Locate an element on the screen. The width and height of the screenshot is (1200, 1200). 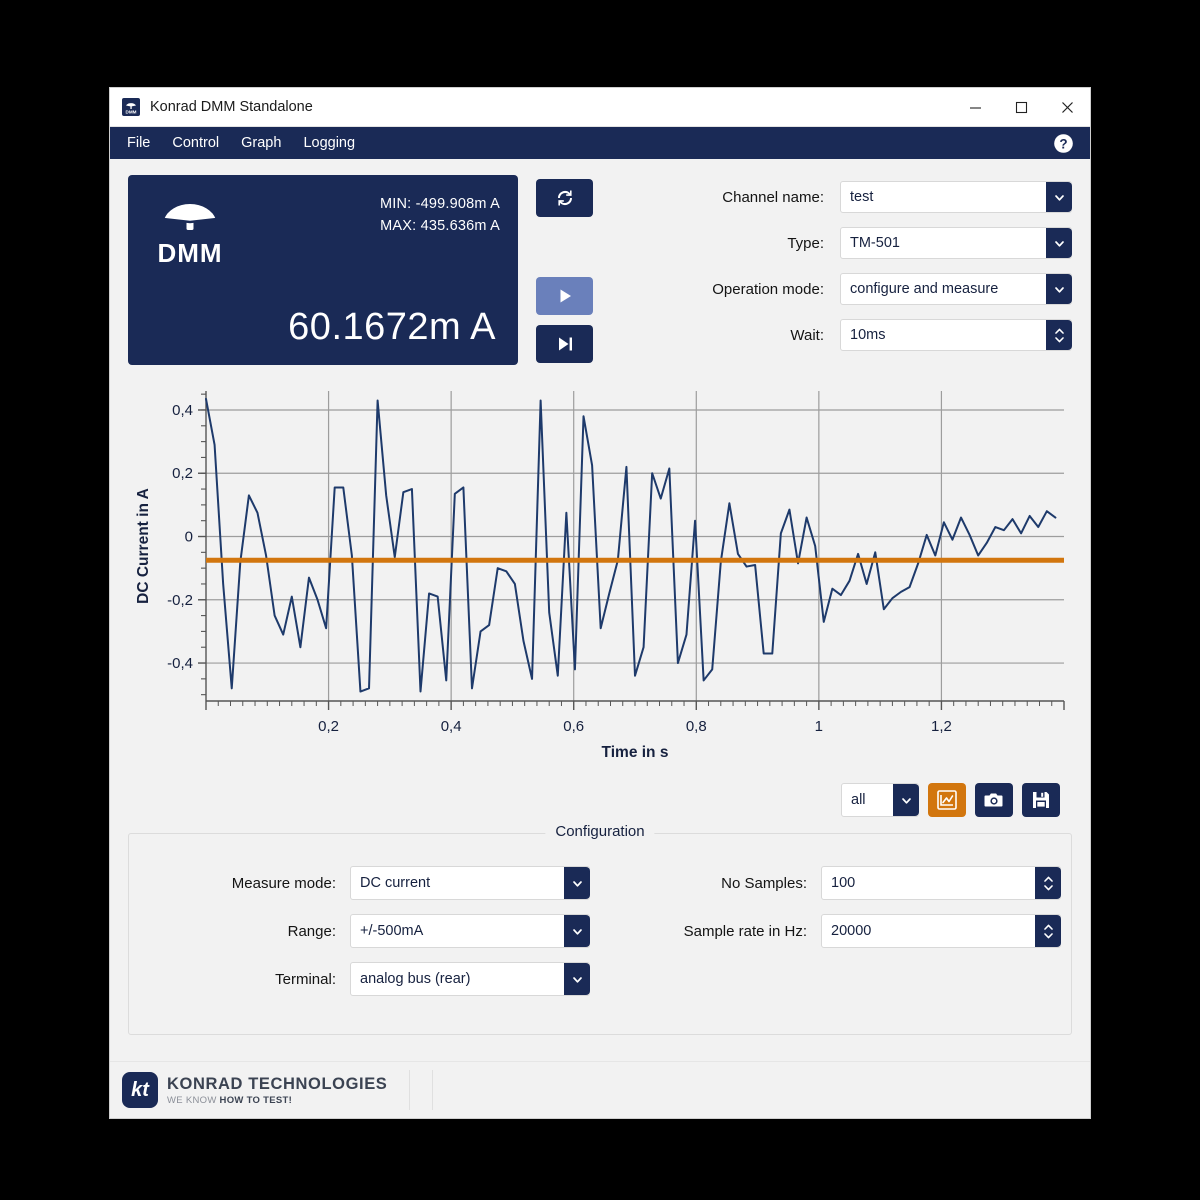
channel-filter-combo: all is located at coordinates (880, 800).